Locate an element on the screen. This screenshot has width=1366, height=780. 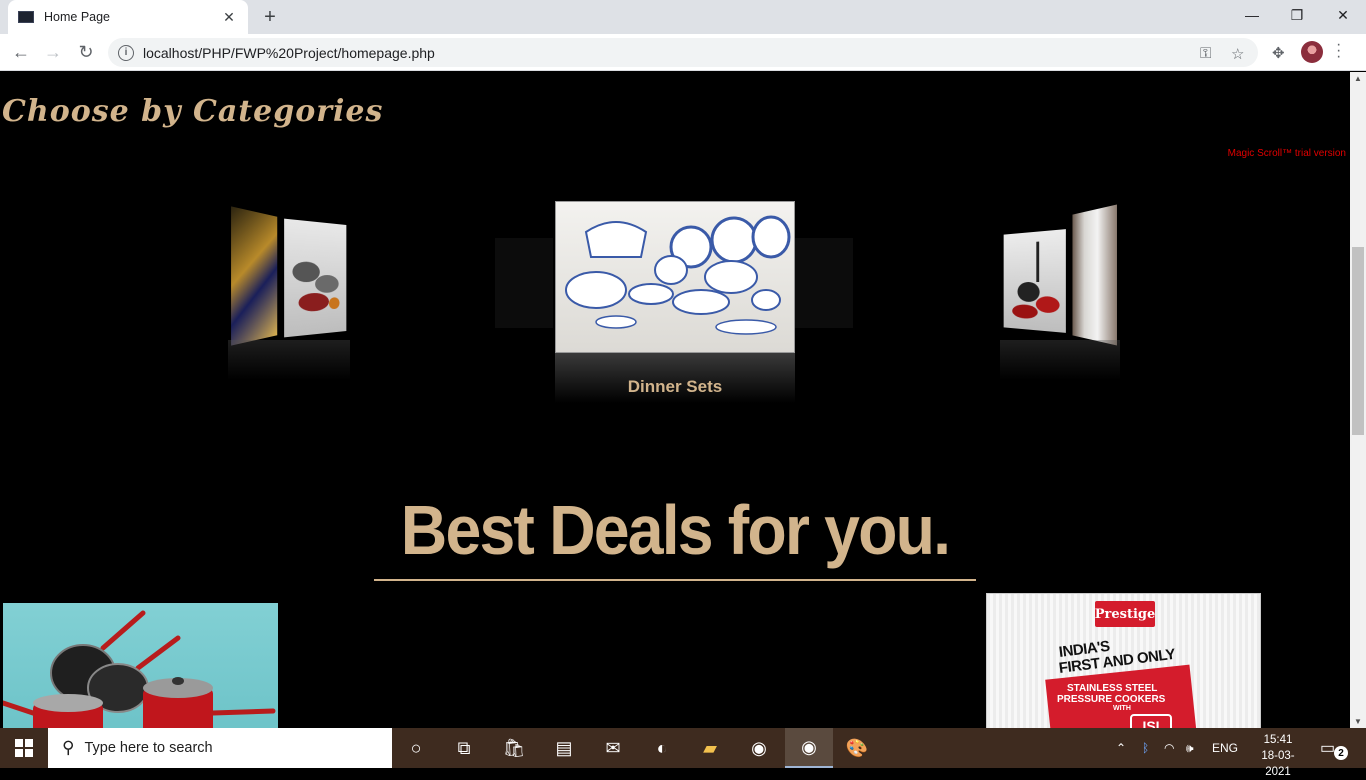
system-clock: 15:41 18-03-2021 is located at coordinates (1278, 756).